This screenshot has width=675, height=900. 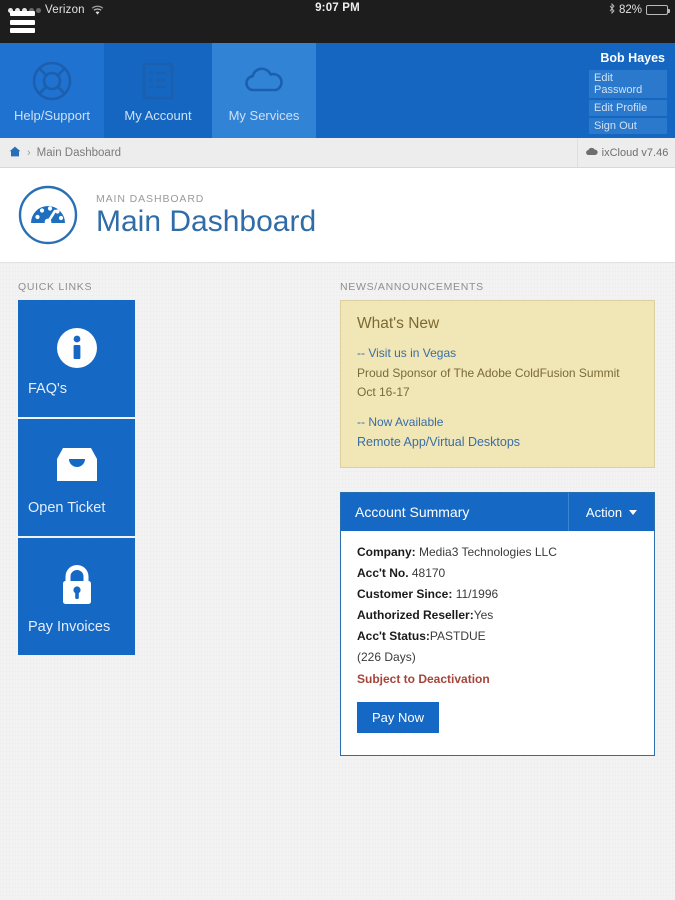 I want to click on status-battery-group: 82%, so click(x=639, y=10).